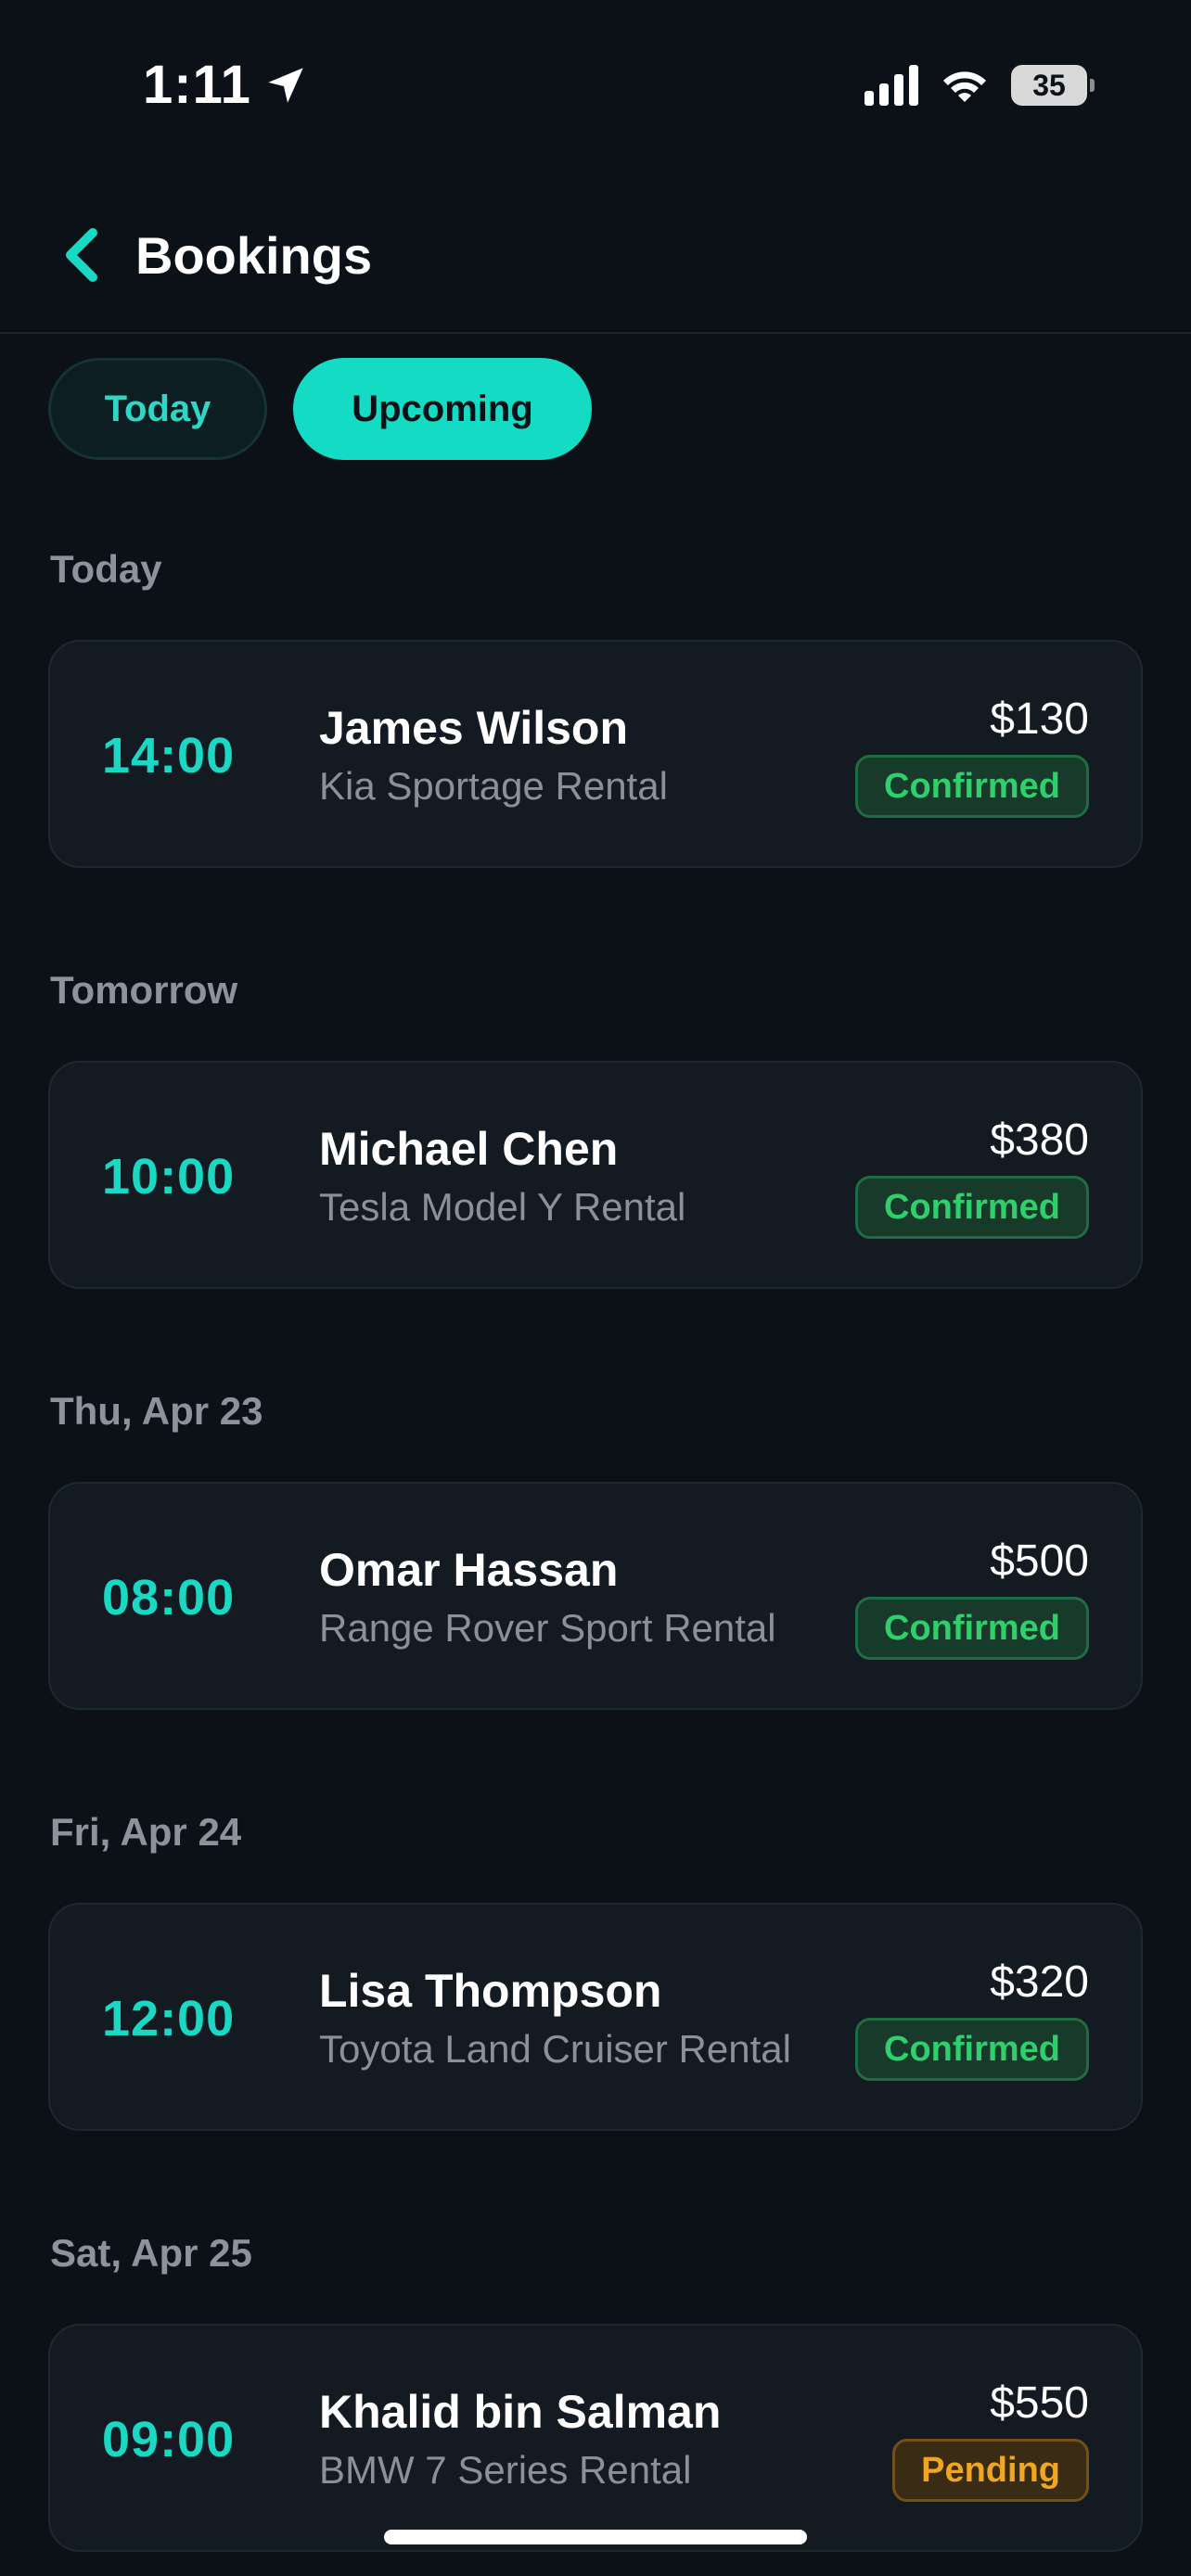 The width and height of the screenshot is (1191, 2576). Describe the element at coordinates (106, 569) in the screenshot. I see `section-label-today: Today` at that location.